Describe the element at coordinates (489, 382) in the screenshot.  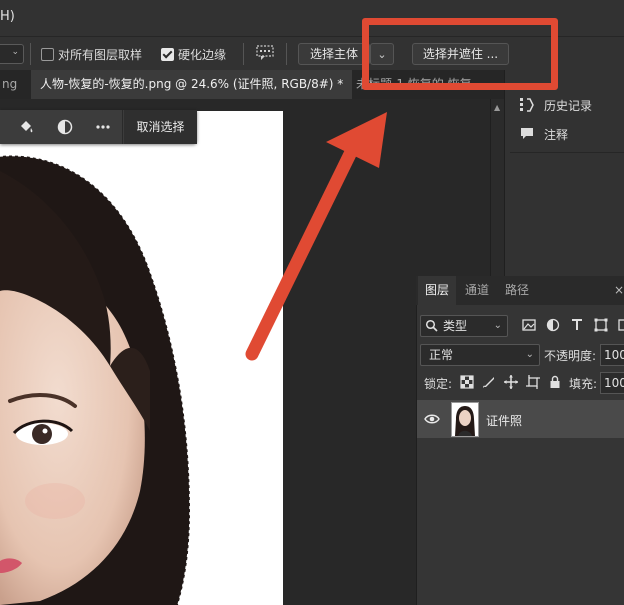
I see `lock-image-pixels-icon` at that location.